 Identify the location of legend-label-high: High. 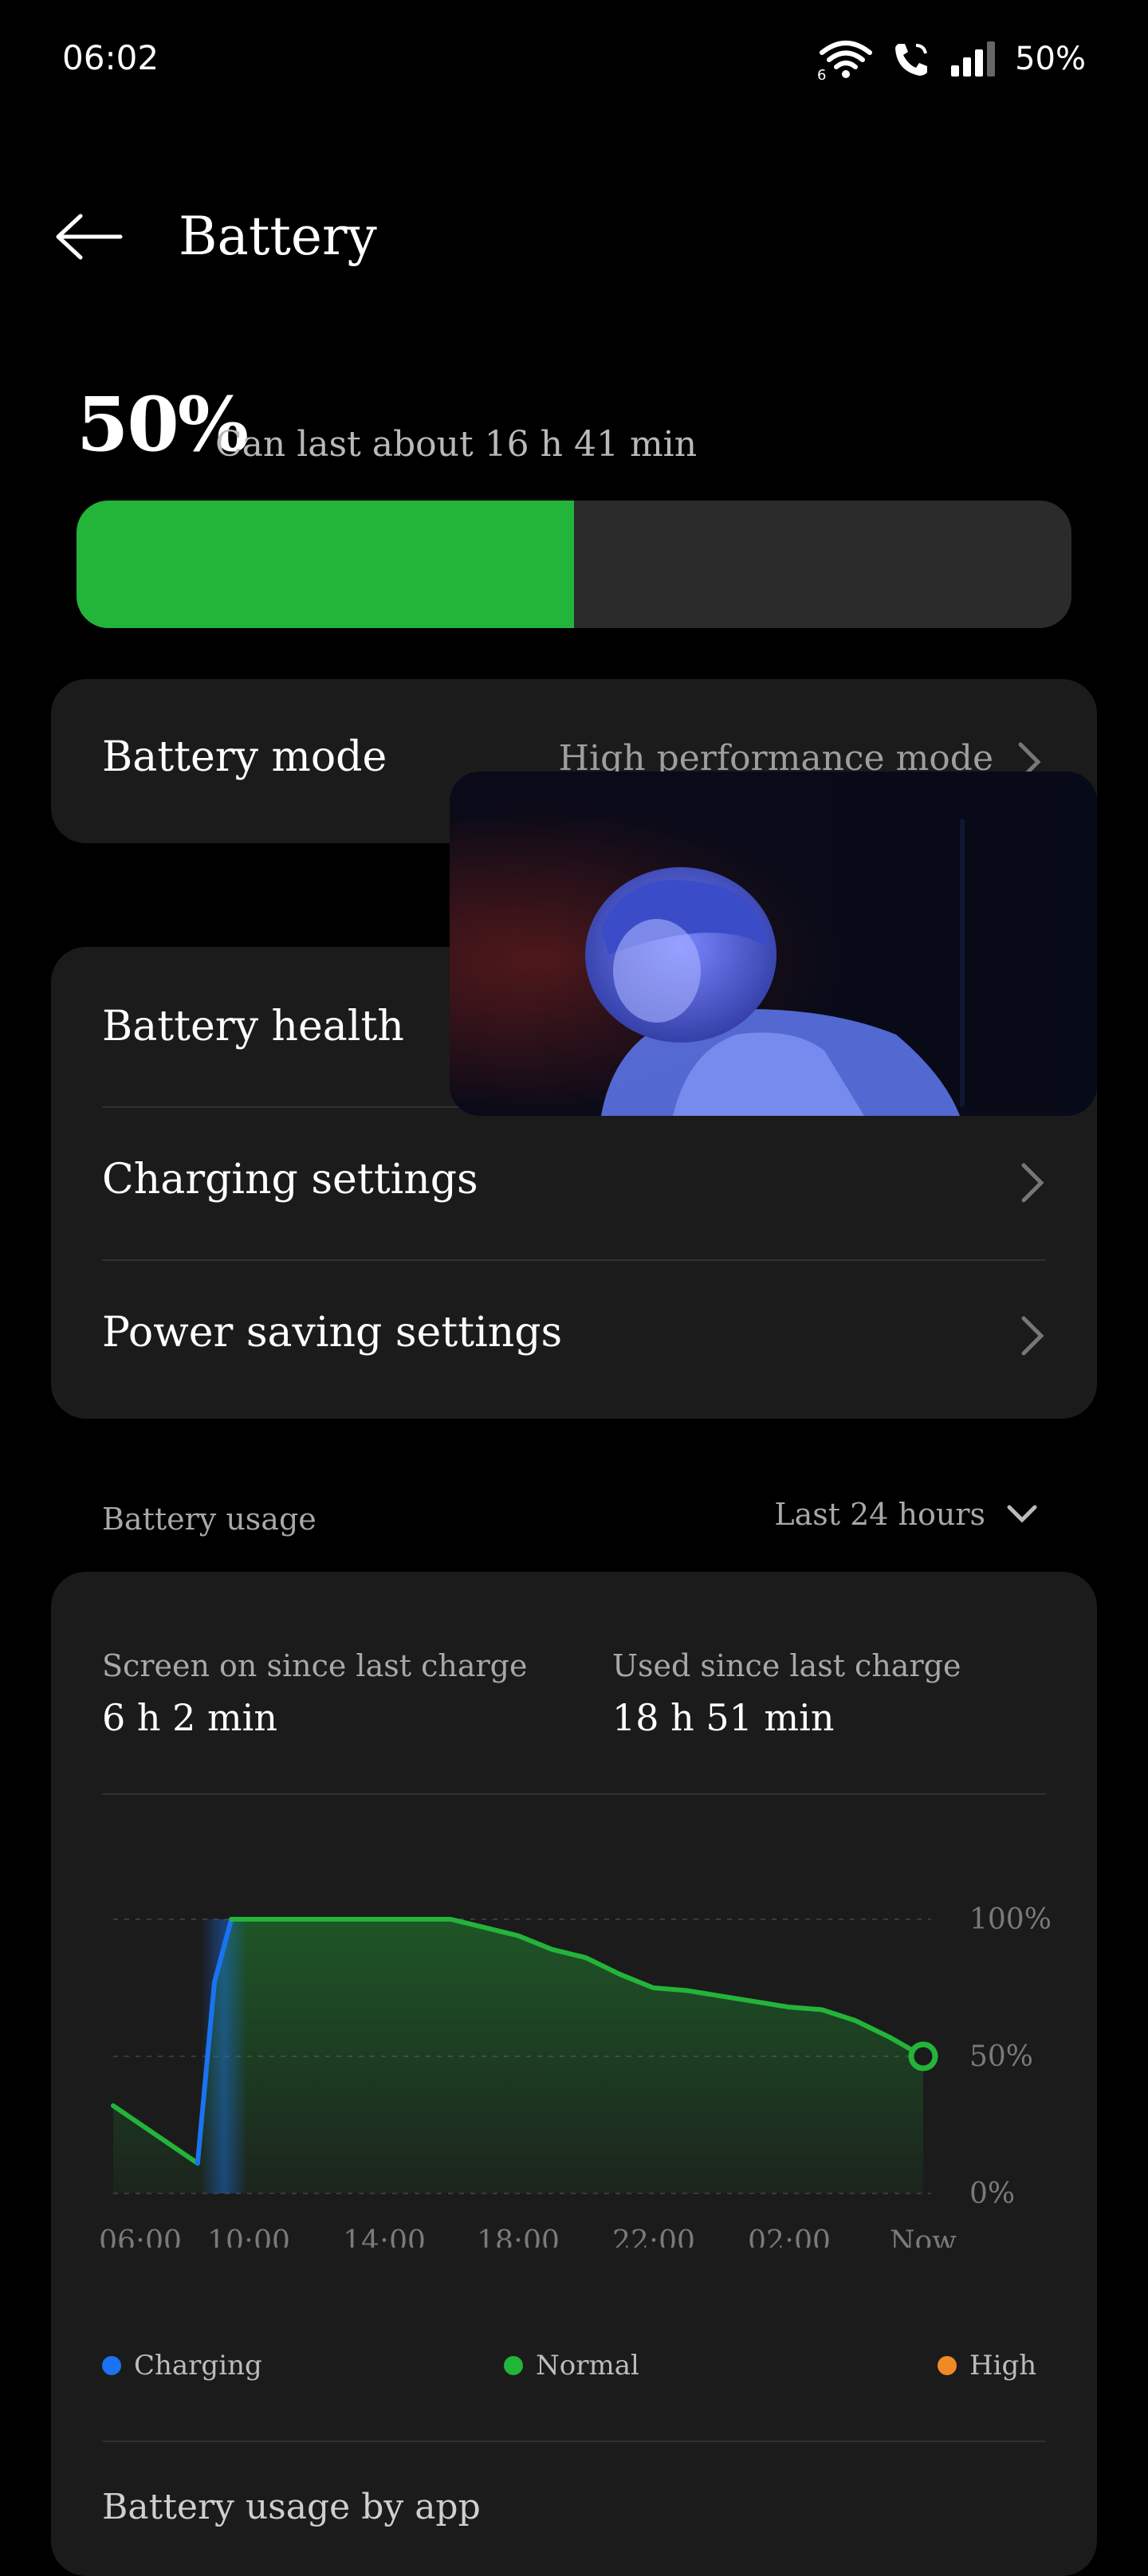
(1003, 2366).